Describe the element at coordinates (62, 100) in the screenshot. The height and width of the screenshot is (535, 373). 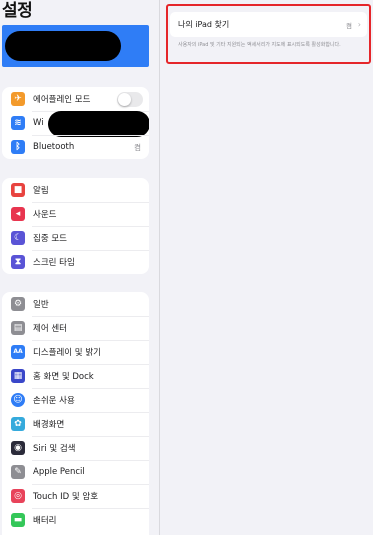
I see `sidebar-item-label: 에어플레인 모드` at that location.